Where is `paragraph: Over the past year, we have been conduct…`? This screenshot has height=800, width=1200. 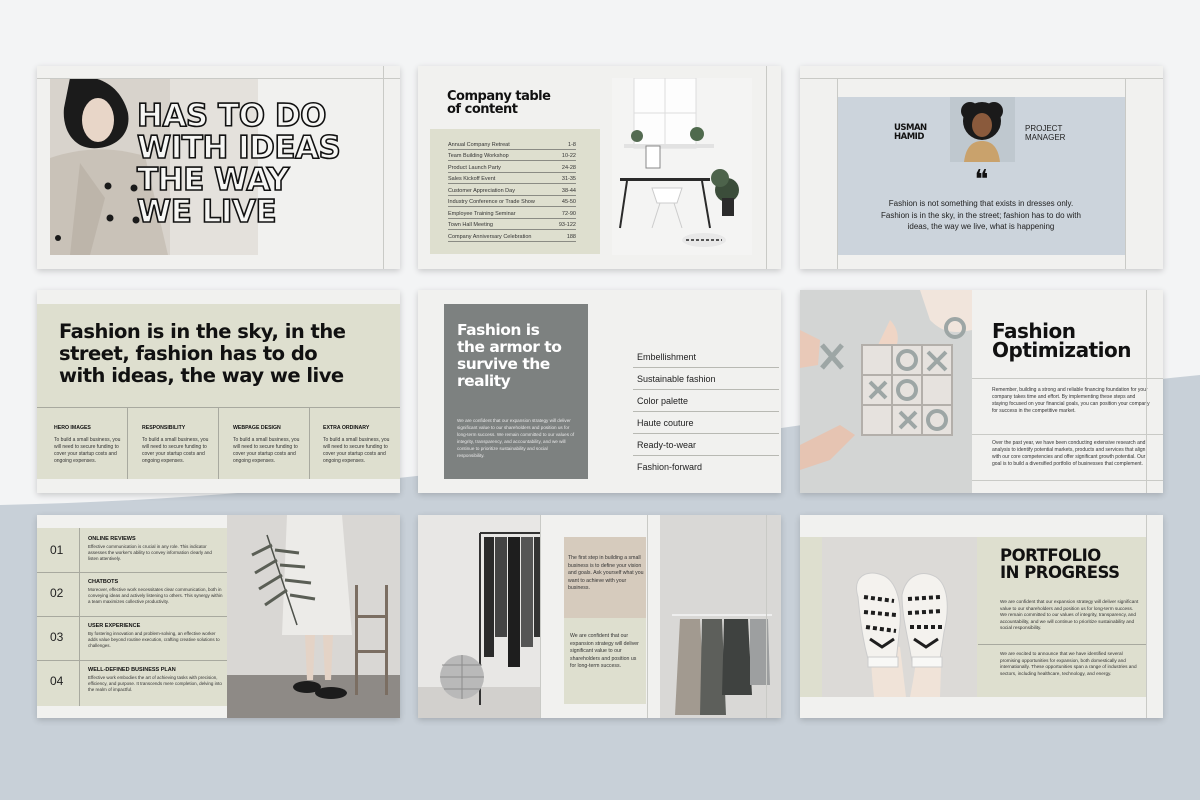 paragraph: Over the past year, we have been conduct… is located at coordinates (1069, 453).